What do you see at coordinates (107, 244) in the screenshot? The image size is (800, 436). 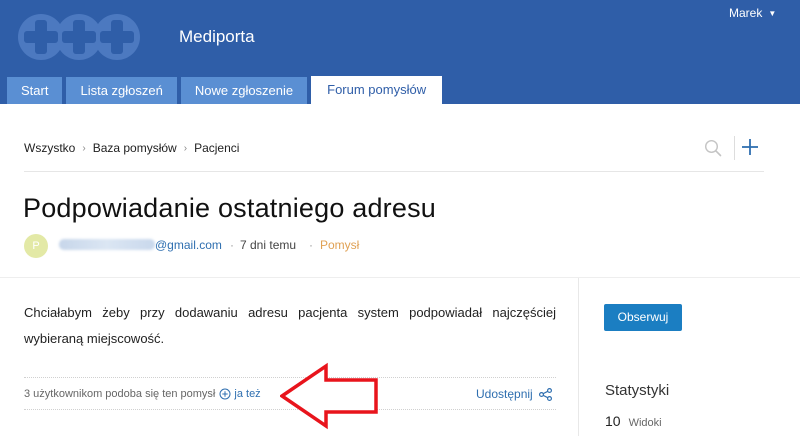 I see `redacted-email` at bounding box center [107, 244].